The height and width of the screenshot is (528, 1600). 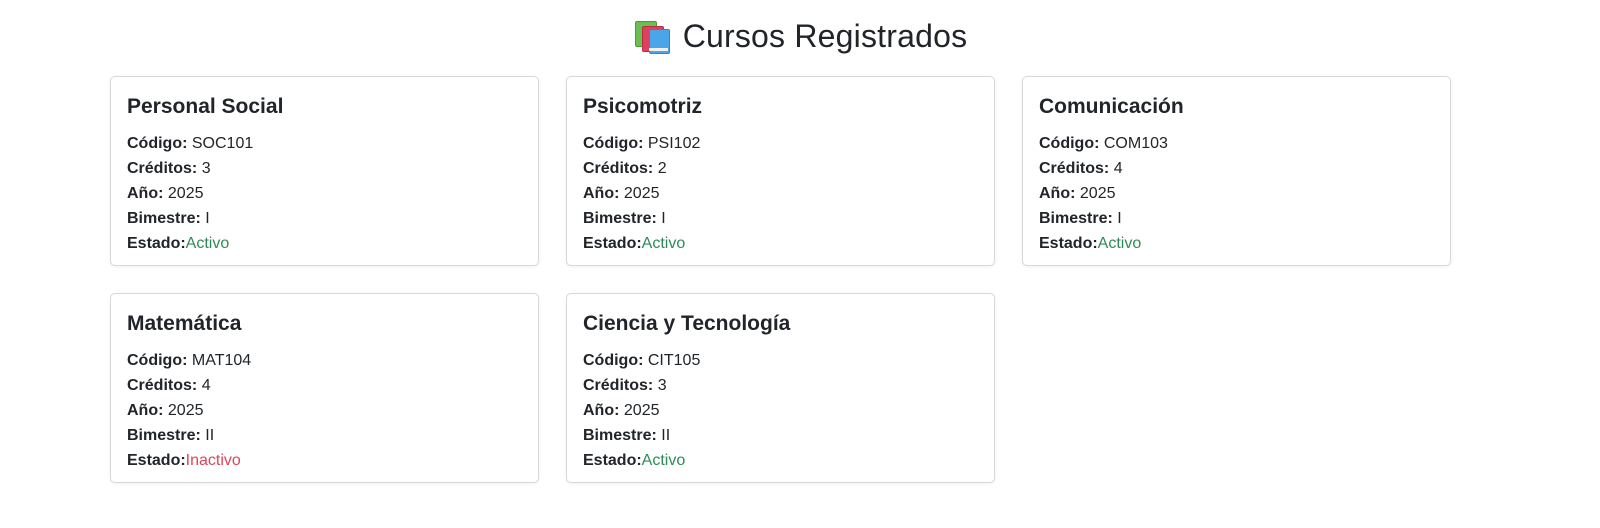 I want to click on course-code-row: Código: CIT105, so click(x=780, y=360).